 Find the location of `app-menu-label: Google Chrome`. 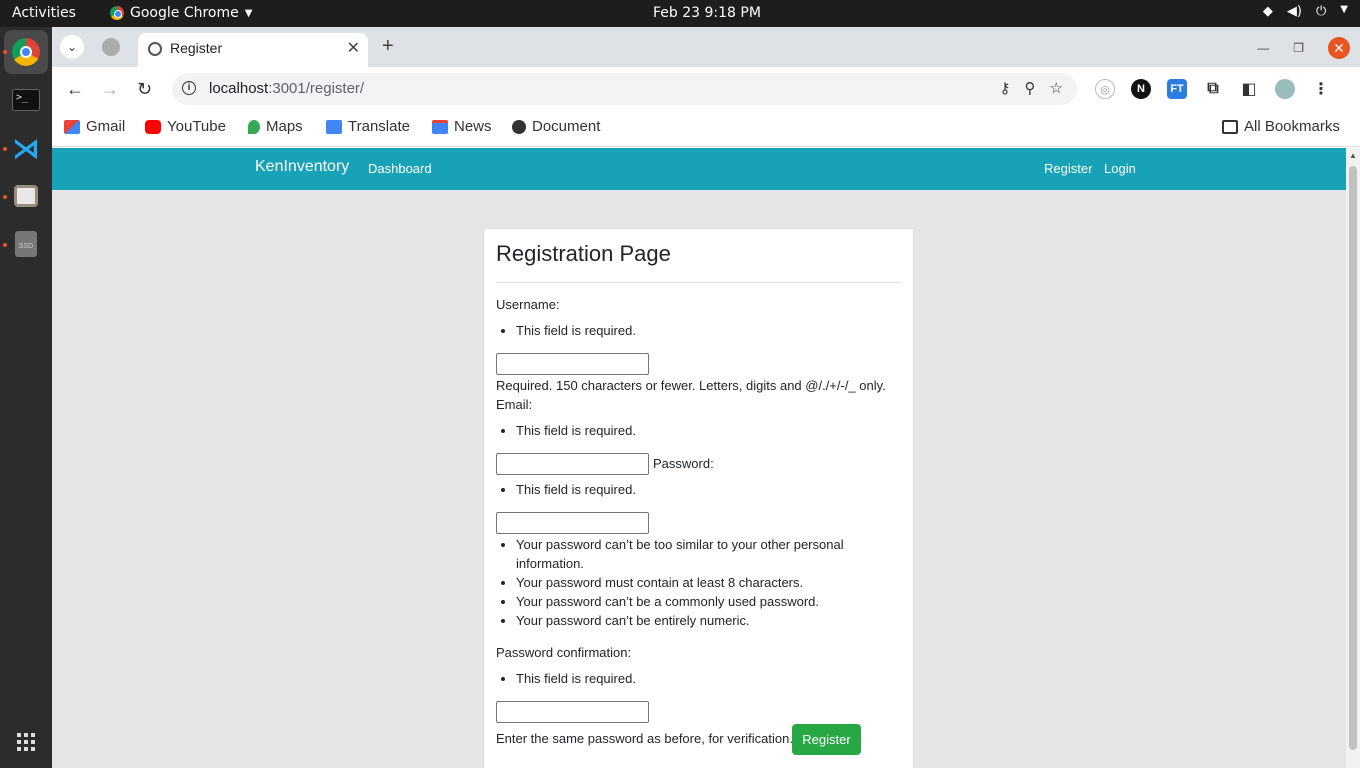

app-menu-label: Google Chrome is located at coordinates (184, 13).